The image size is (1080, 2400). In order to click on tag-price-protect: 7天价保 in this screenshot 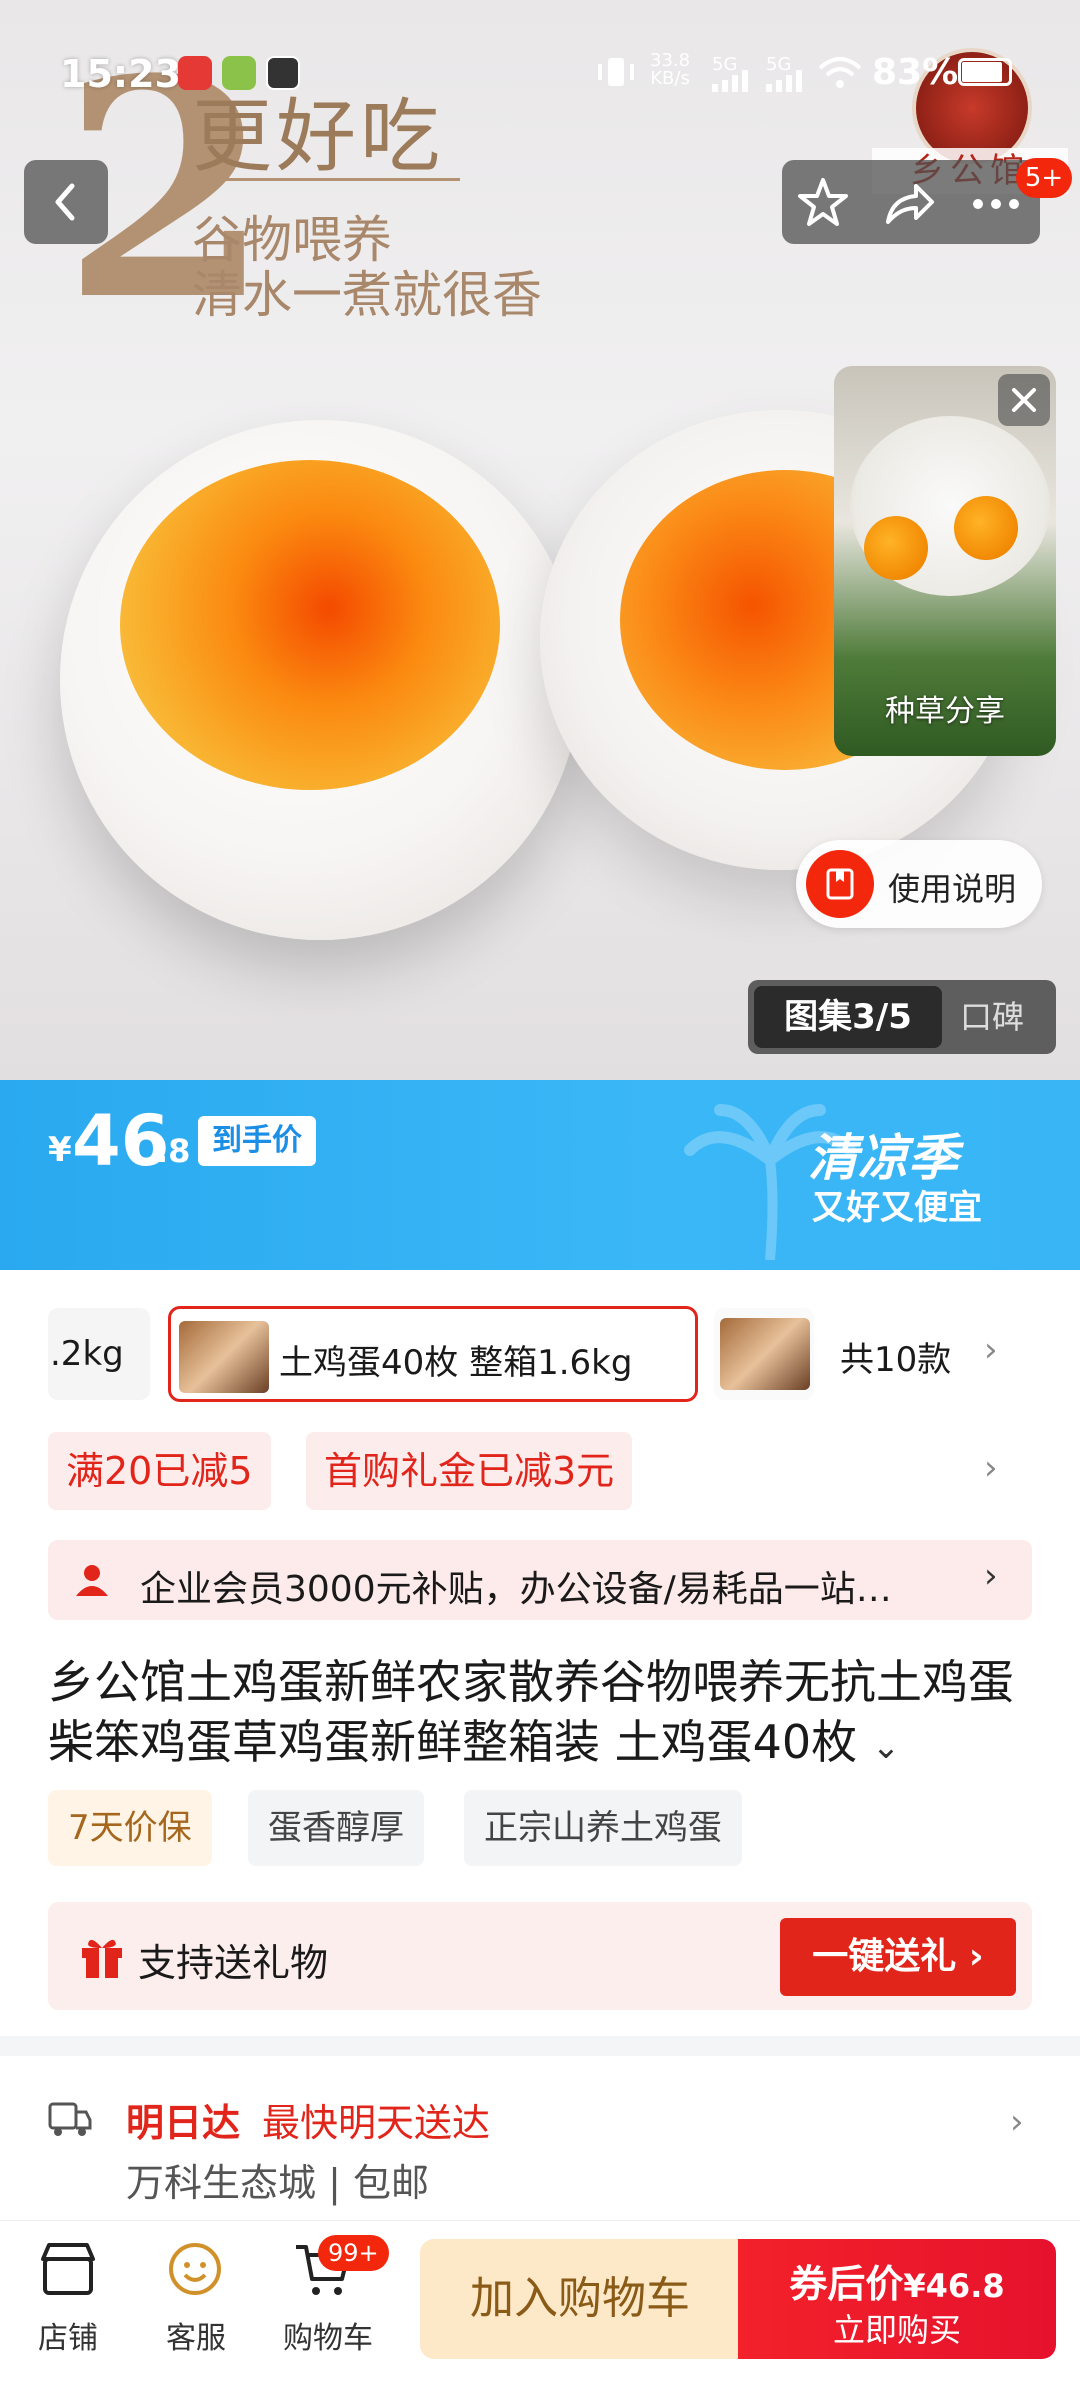, I will do `click(130, 1828)`.